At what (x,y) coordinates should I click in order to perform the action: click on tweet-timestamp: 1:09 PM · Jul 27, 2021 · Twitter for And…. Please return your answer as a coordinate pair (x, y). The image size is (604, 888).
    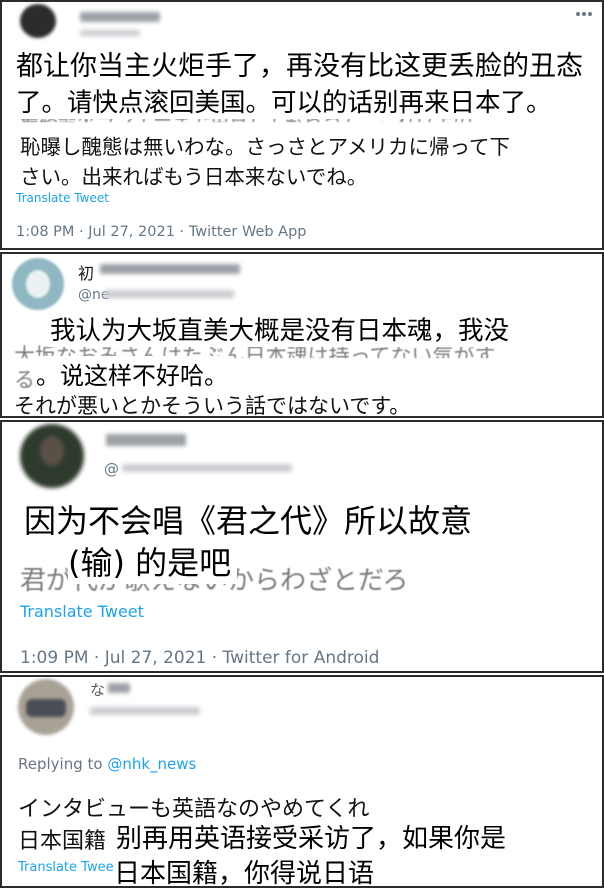
    Looking at the image, I should click on (199, 658).